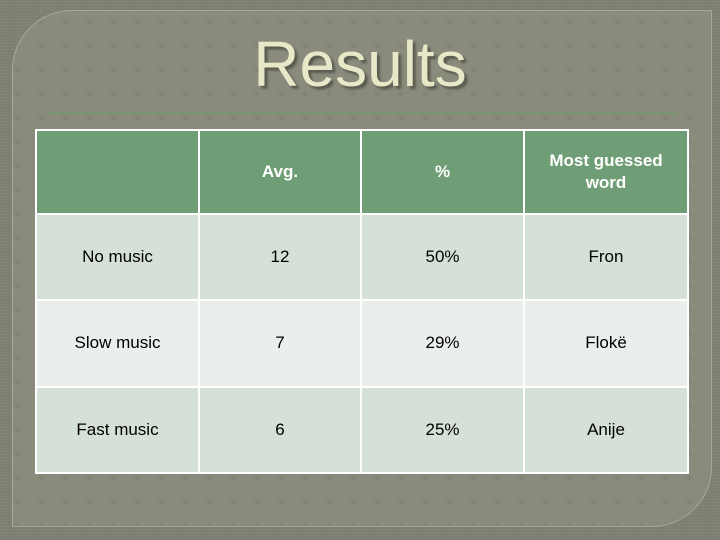  Describe the element at coordinates (442, 257) in the screenshot. I see `cell-percent: 50%` at that location.